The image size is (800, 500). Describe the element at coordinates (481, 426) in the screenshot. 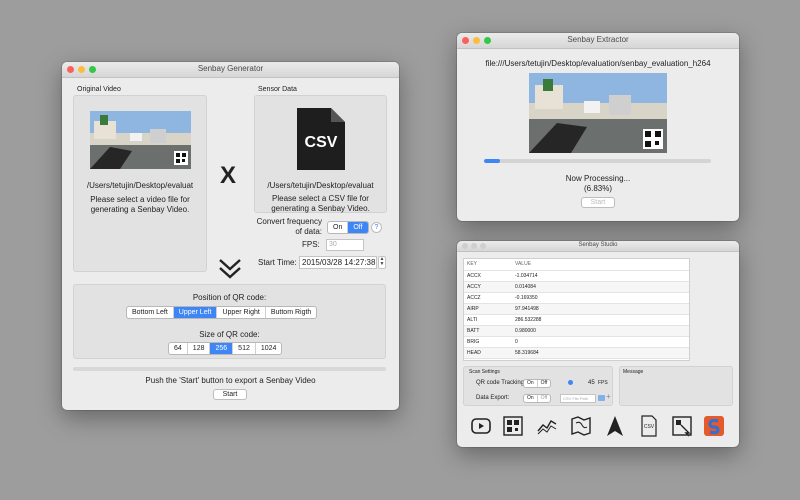

I see `play-icon` at that location.